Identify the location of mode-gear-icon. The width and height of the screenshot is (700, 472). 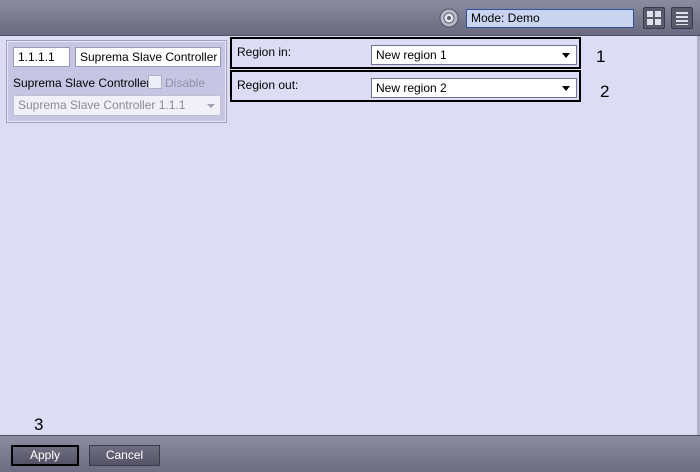
(449, 18).